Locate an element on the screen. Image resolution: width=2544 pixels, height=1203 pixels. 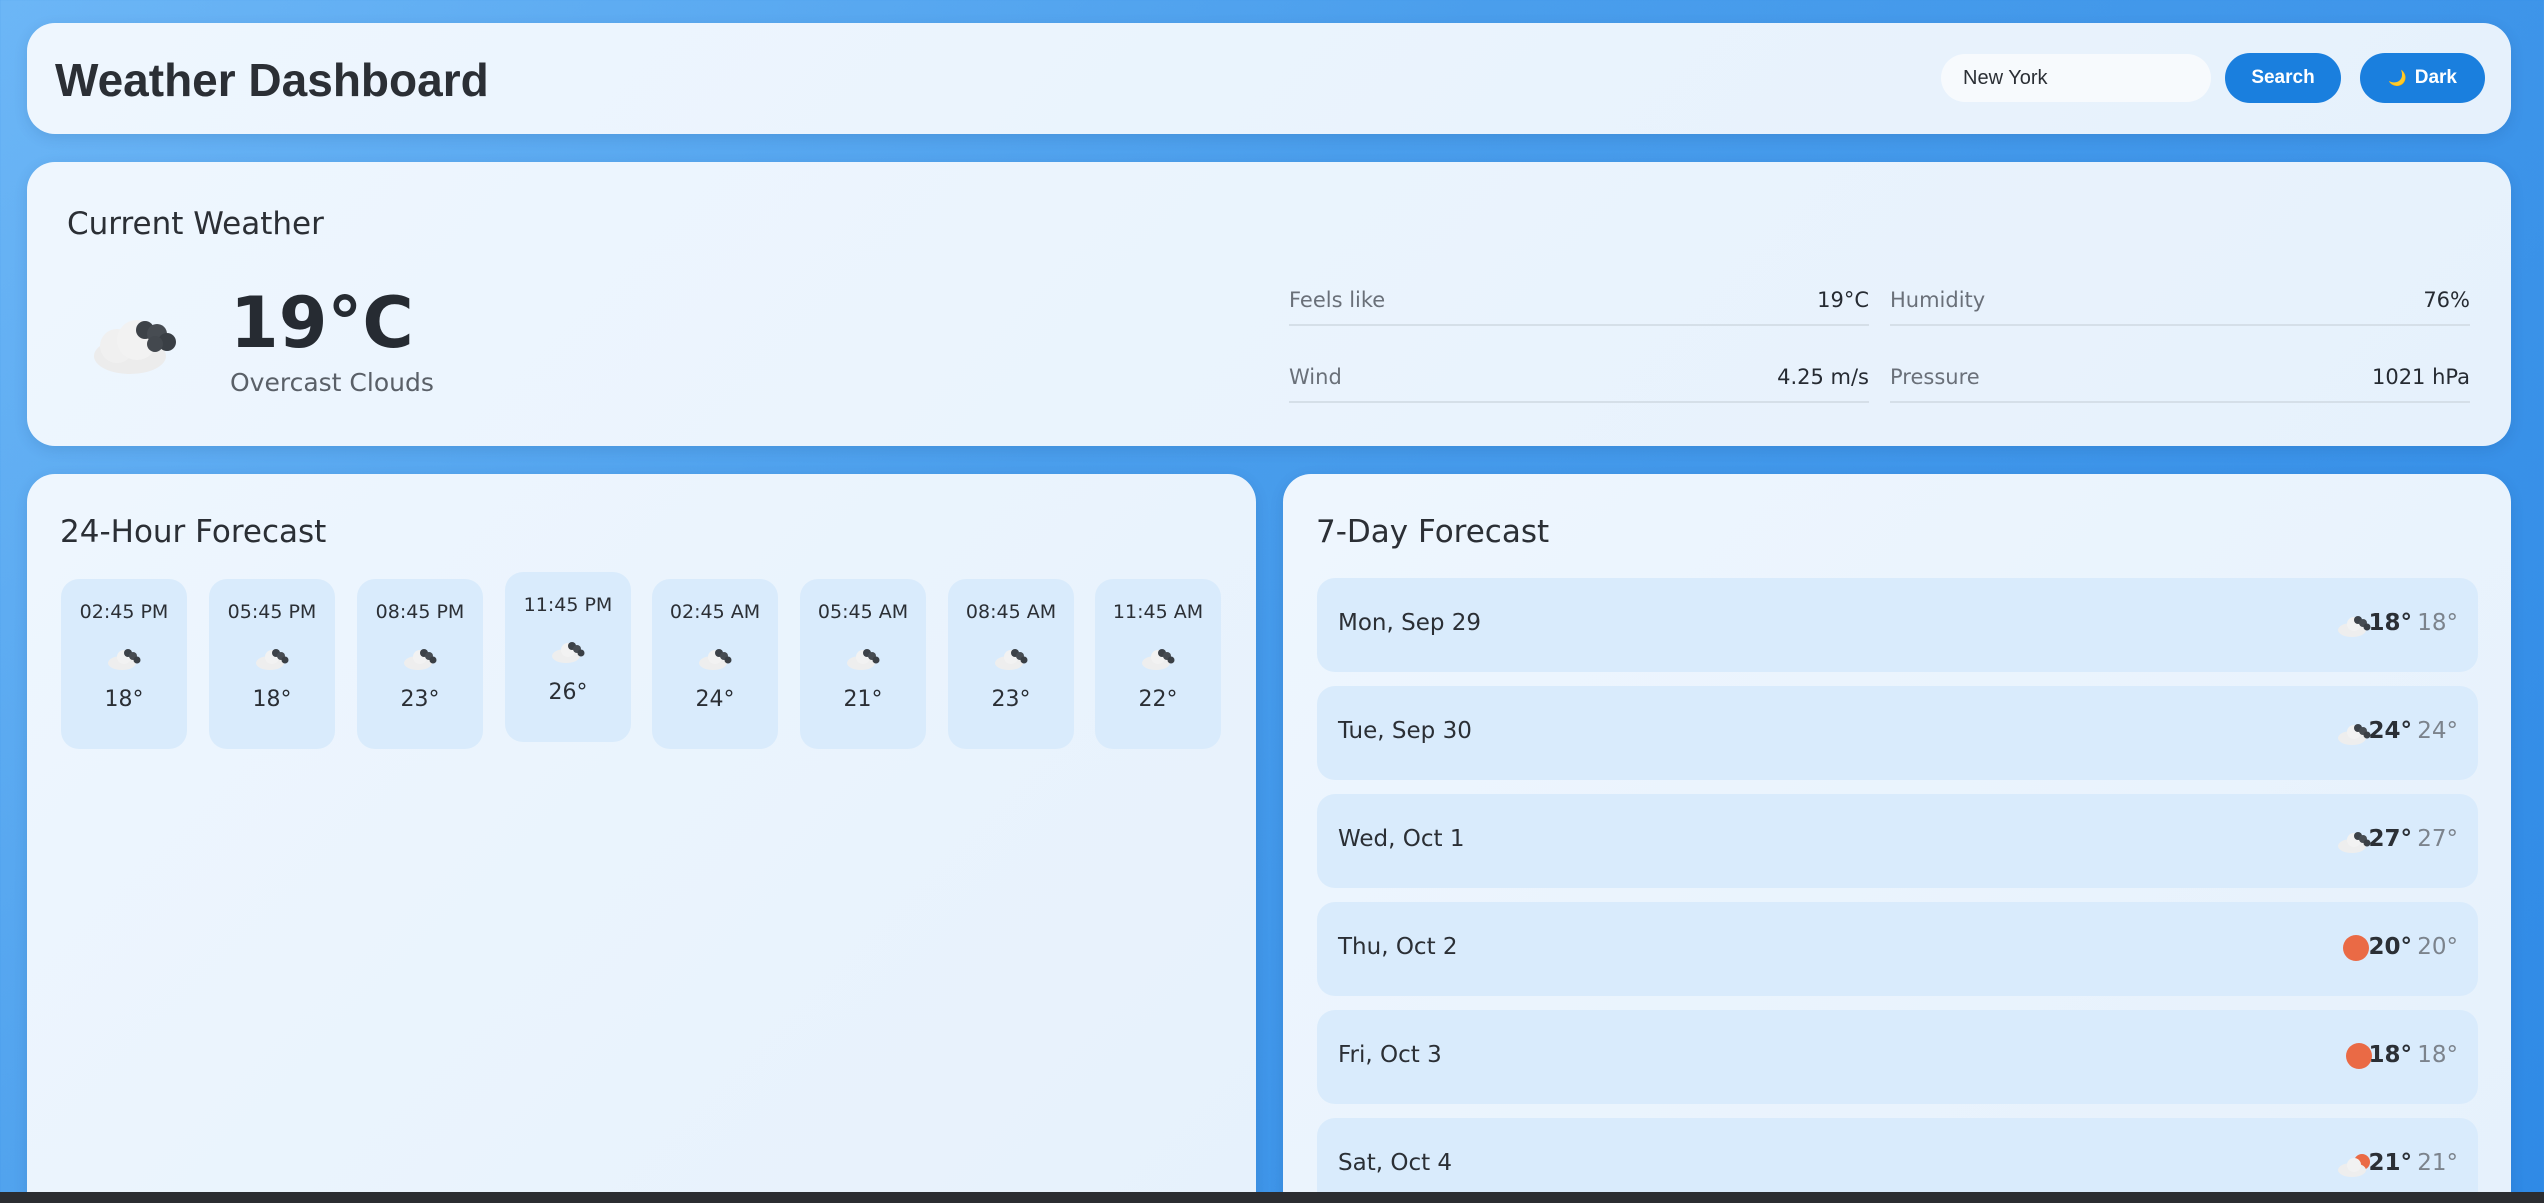
hour-card: 11:45 AM 22° is located at coordinates (1158, 664).